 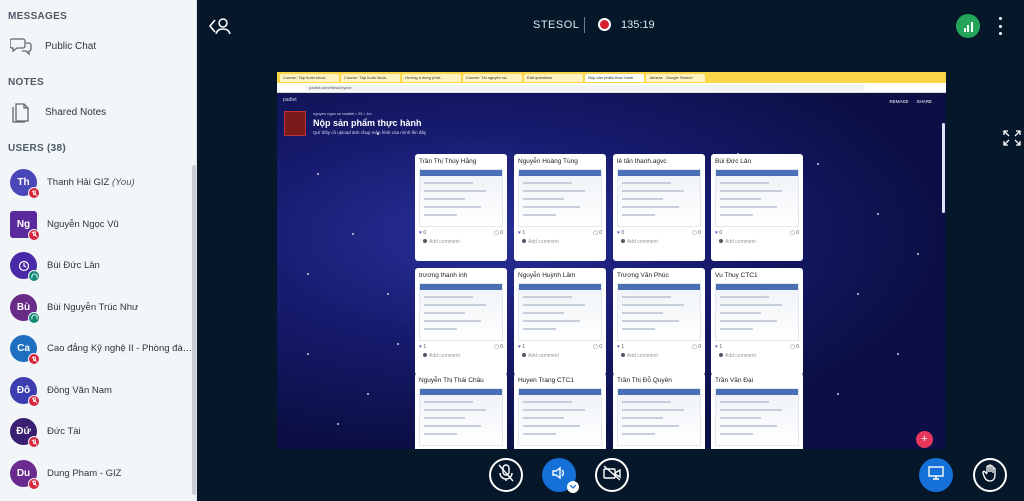 I want to click on public-chat-item: Public Chat, so click(x=98, y=46).